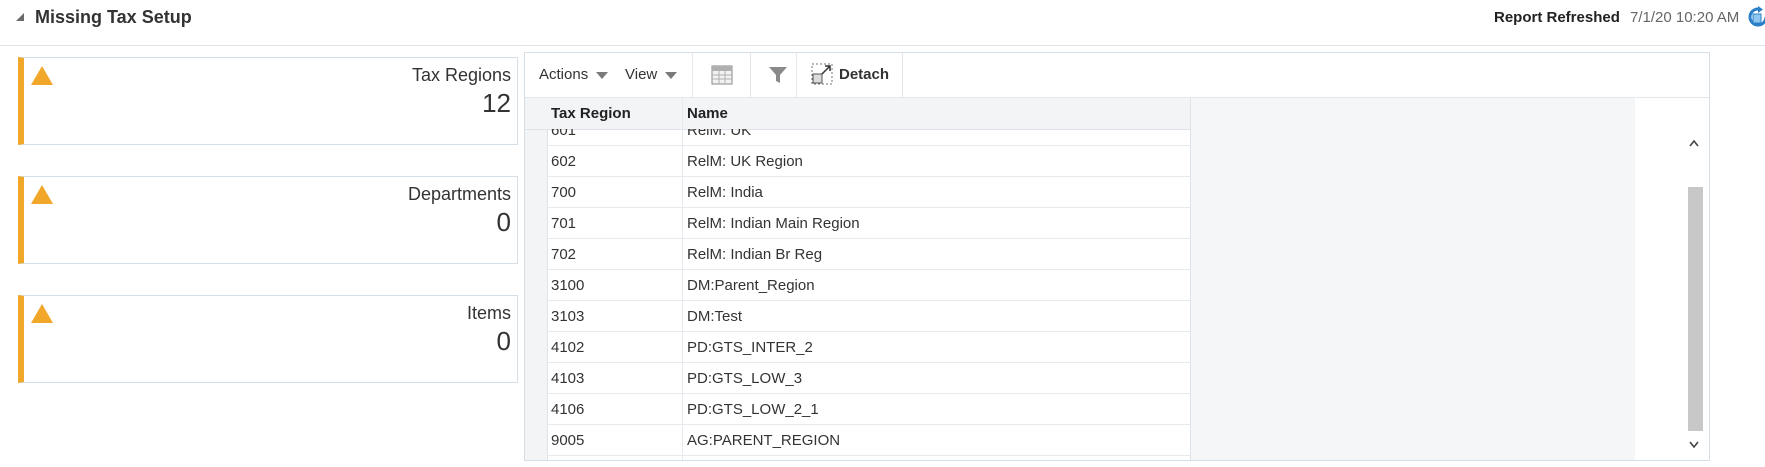  What do you see at coordinates (1557, 17) in the screenshot?
I see `report-refreshed-label: Report Refreshed` at bounding box center [1557, 17].